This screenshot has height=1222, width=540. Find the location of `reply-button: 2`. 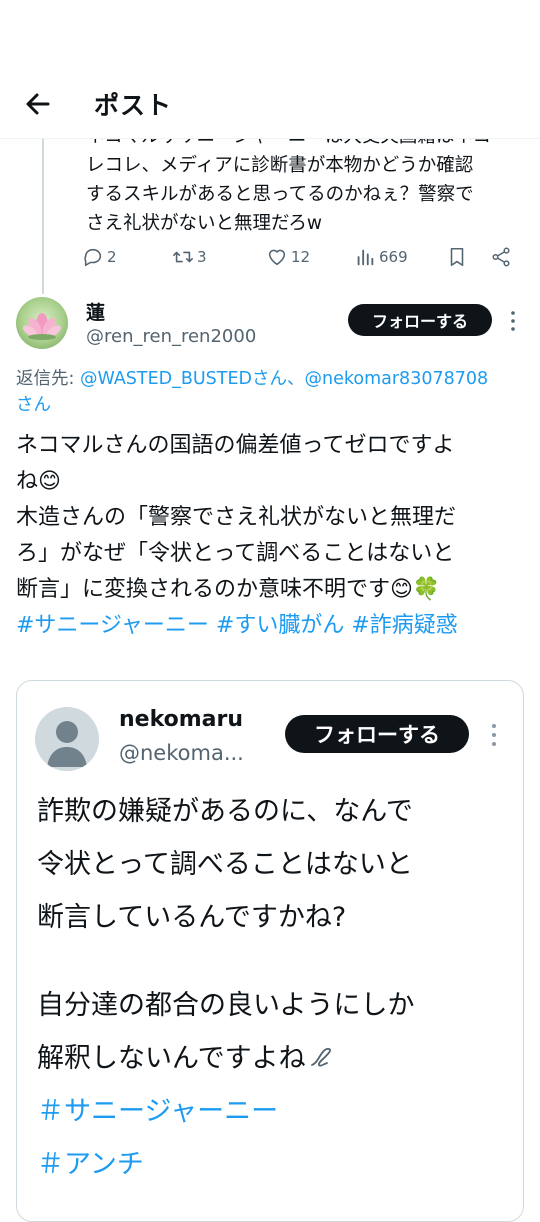

reply-button: 2 is located at coordinates (99, 257).